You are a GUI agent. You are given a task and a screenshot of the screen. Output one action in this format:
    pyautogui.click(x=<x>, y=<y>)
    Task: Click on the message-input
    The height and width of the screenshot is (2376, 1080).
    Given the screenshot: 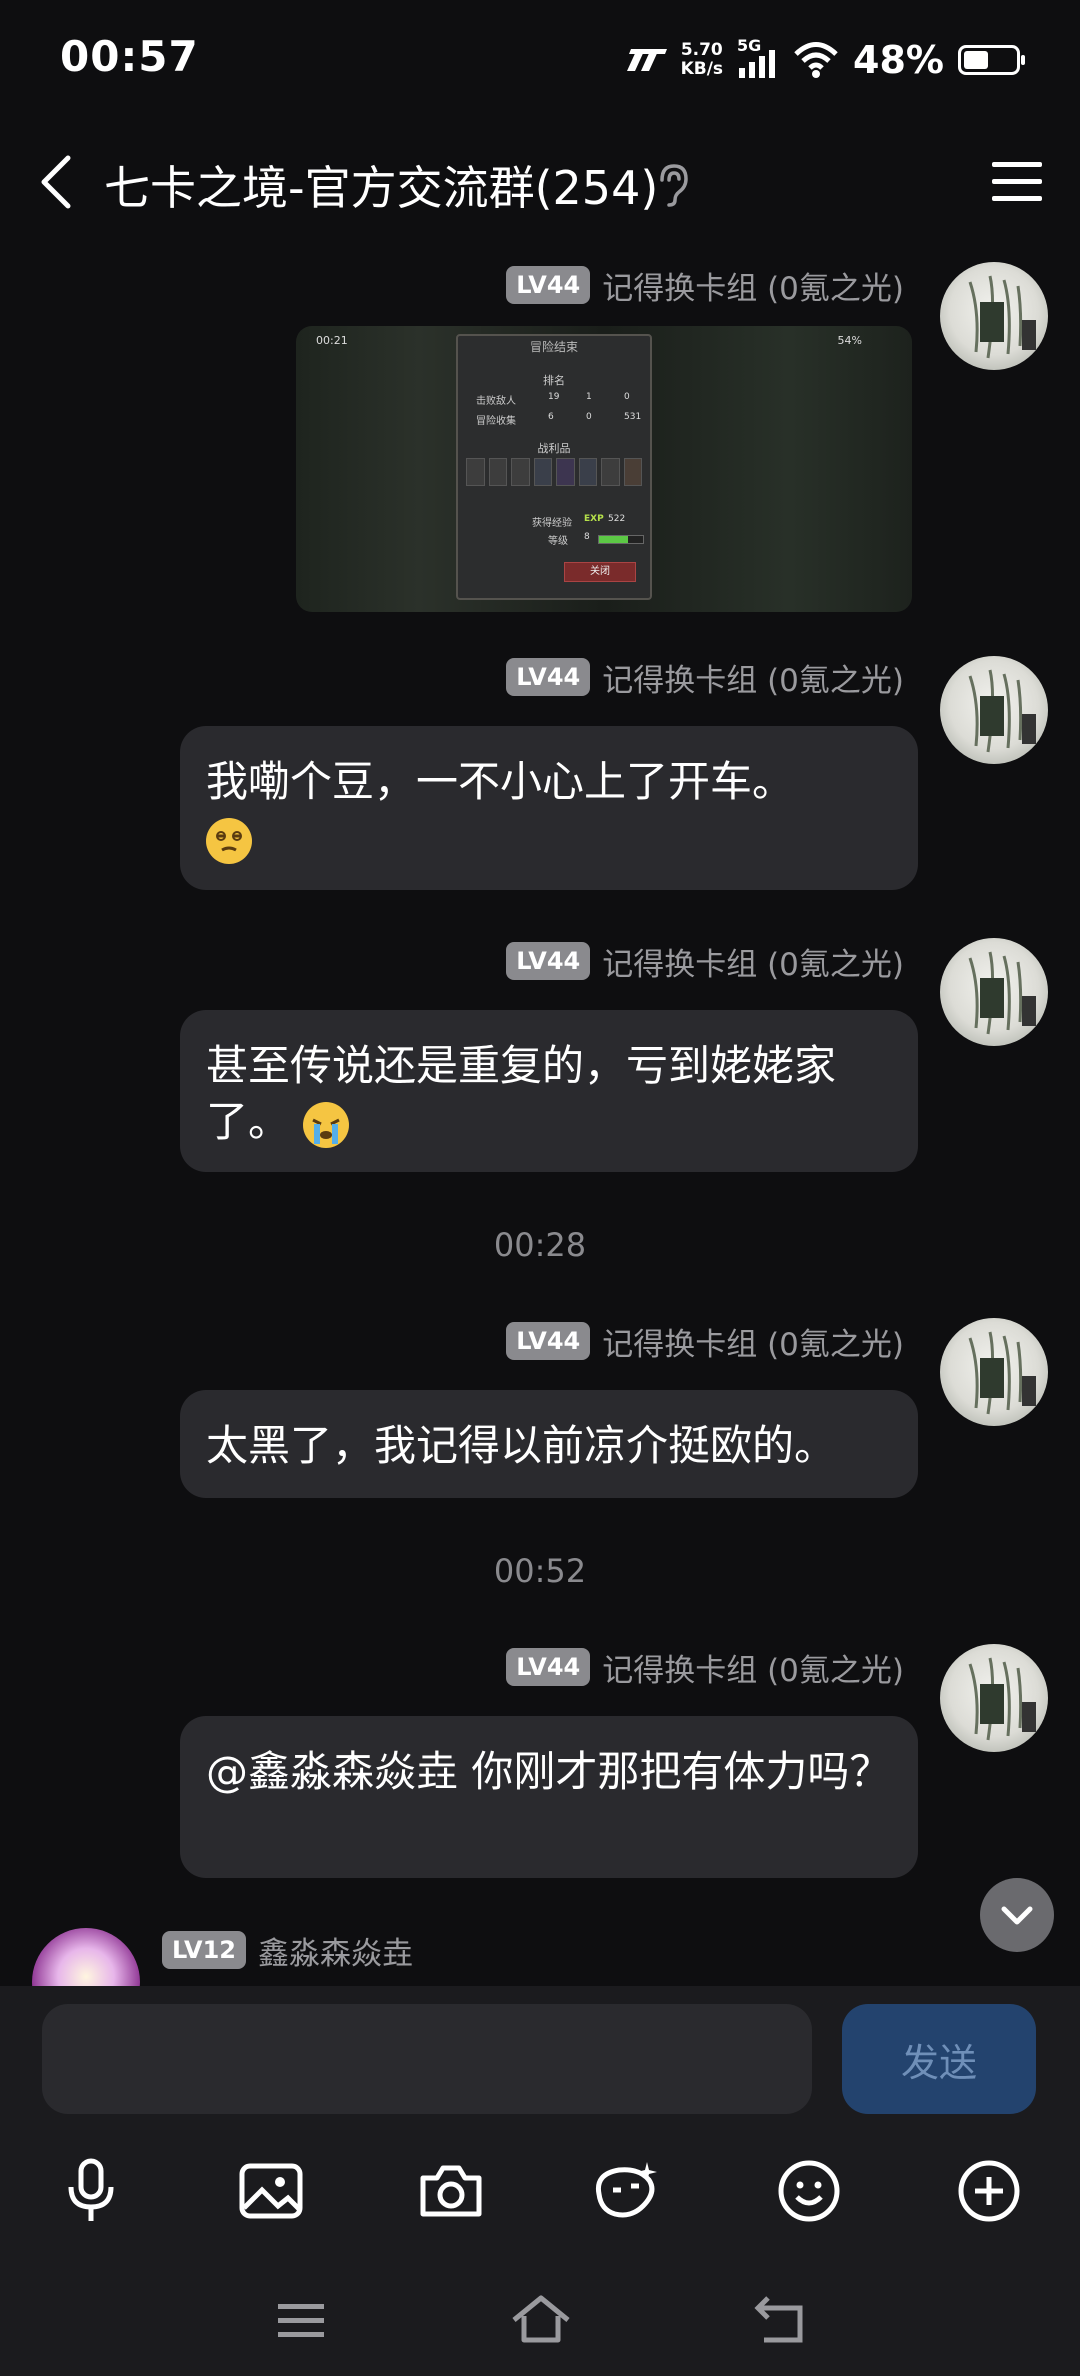 What is the action you would take?
    pyautogui.click(x=427, y=2059)
    